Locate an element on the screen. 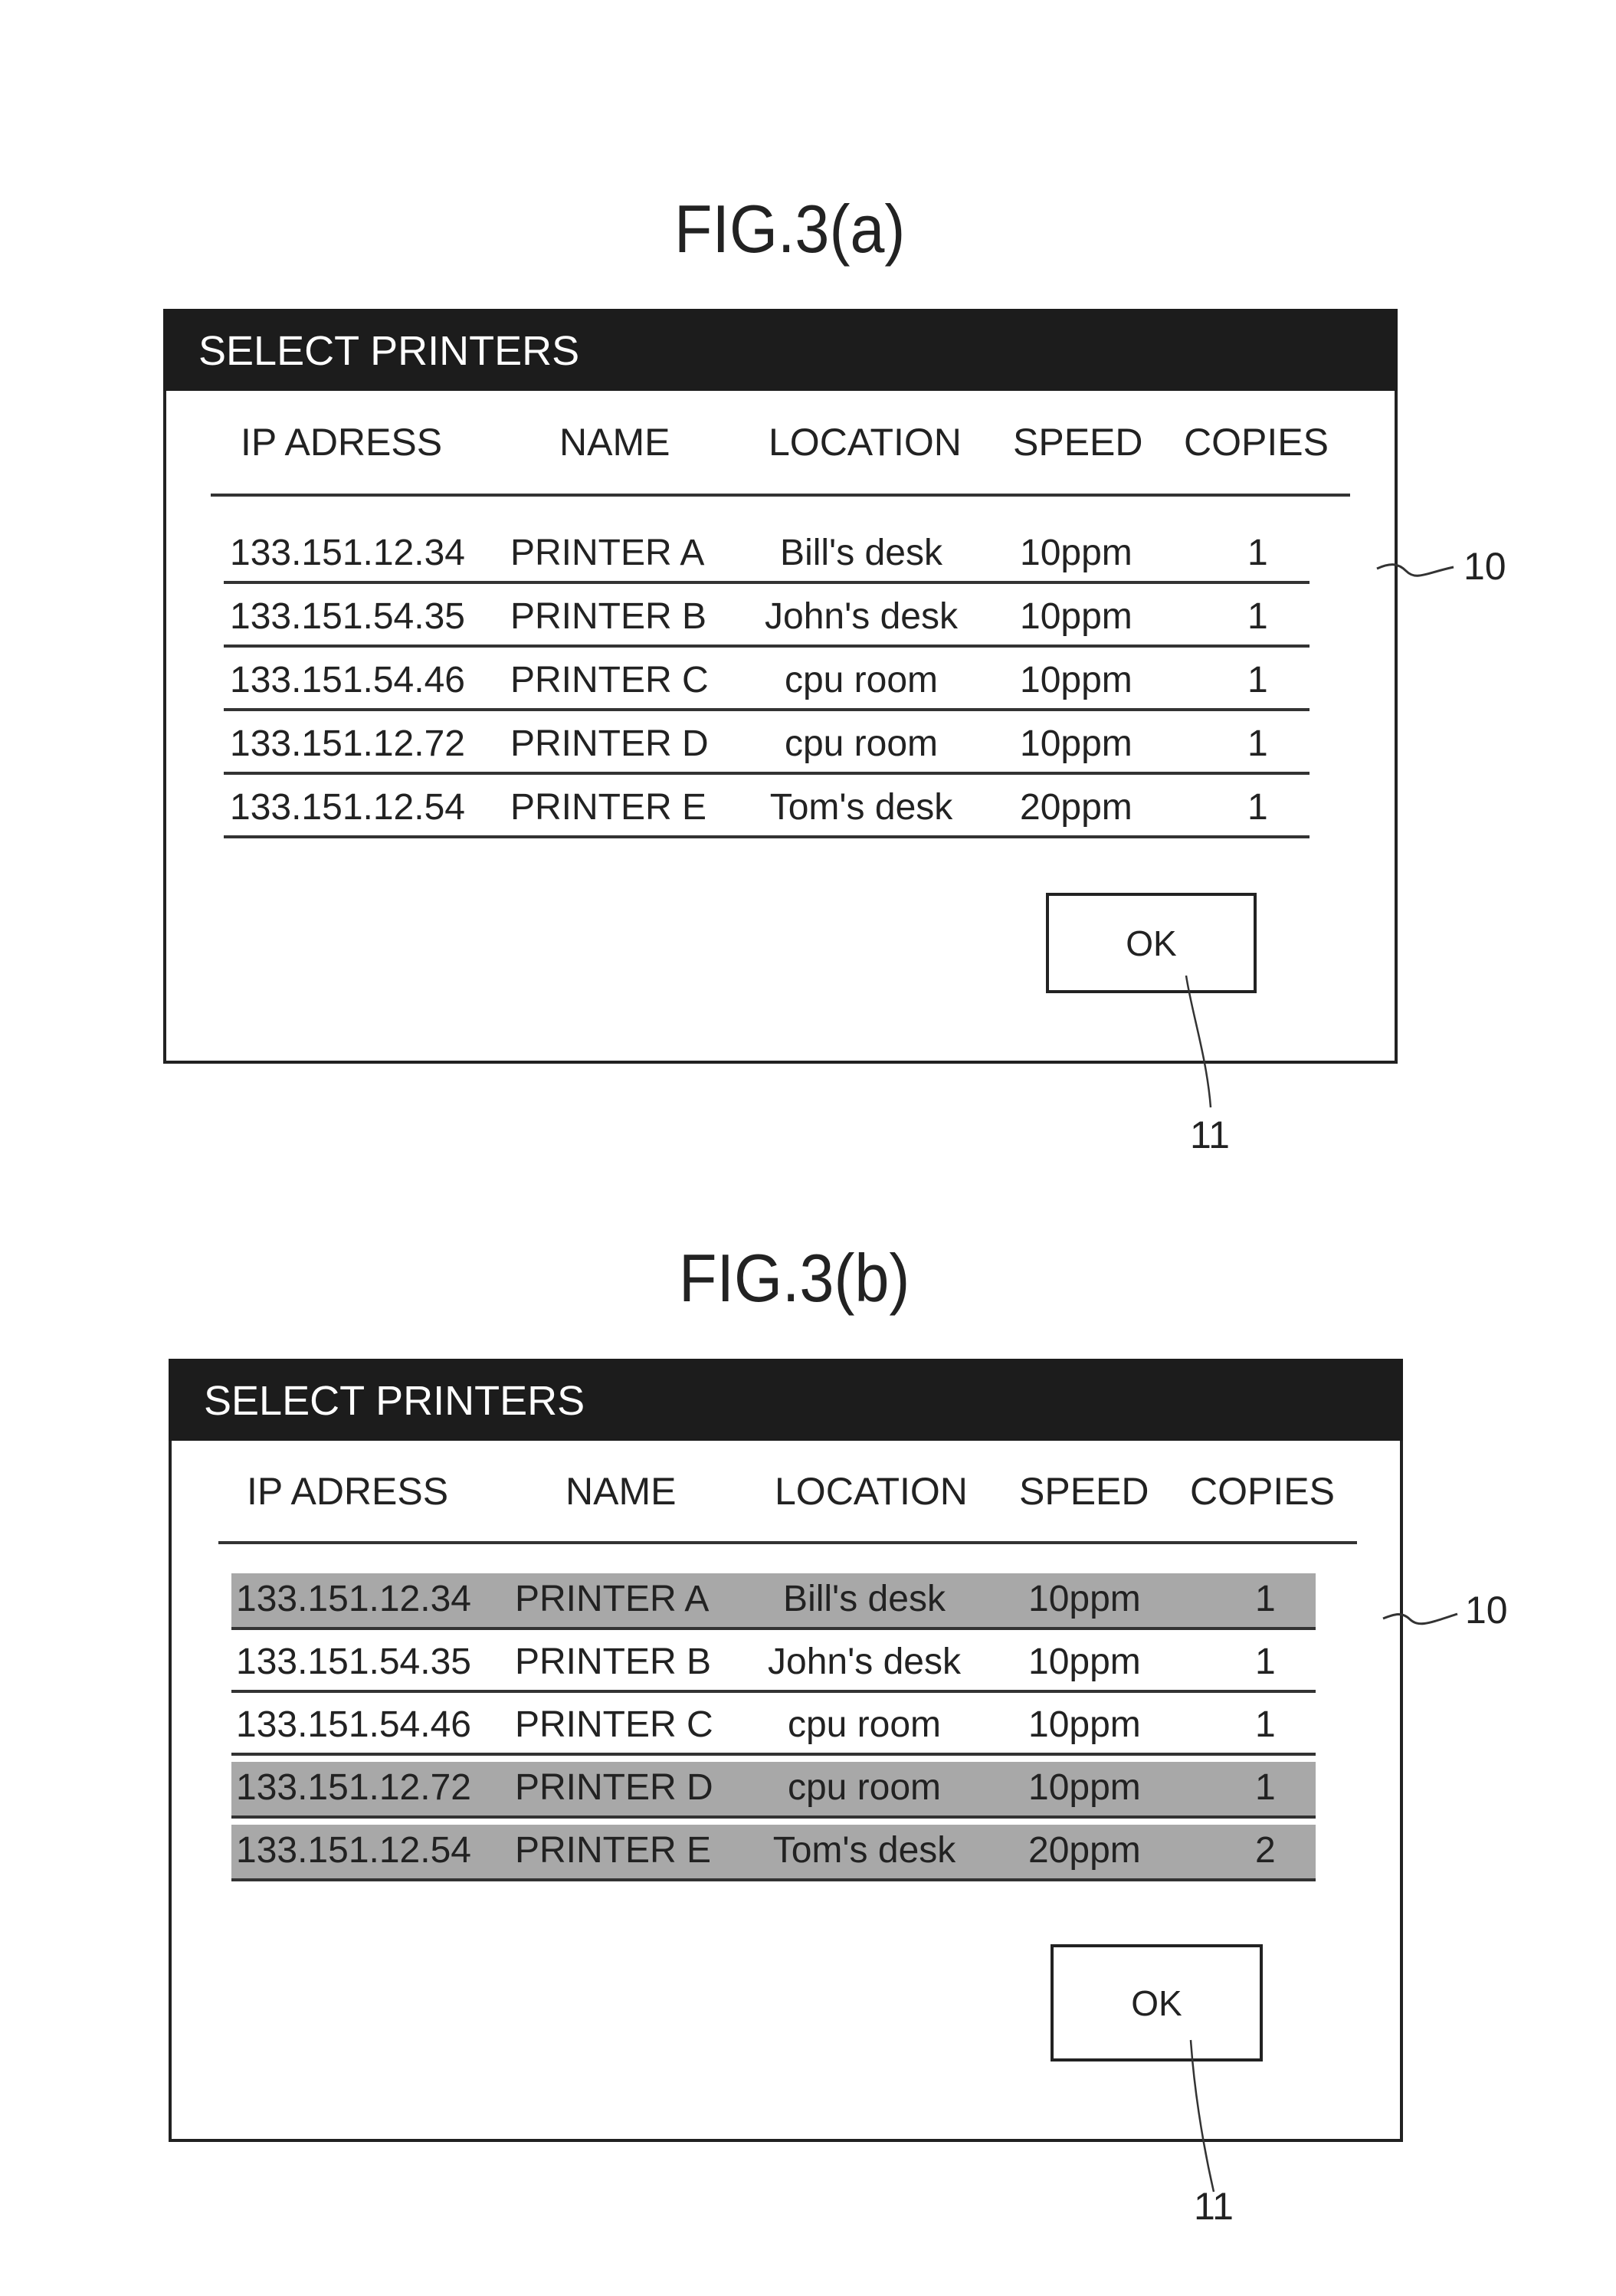 The width and height of the screenshot is (1616, 2296). copies-cell: 2 is located at coordinates (1265, 1850).